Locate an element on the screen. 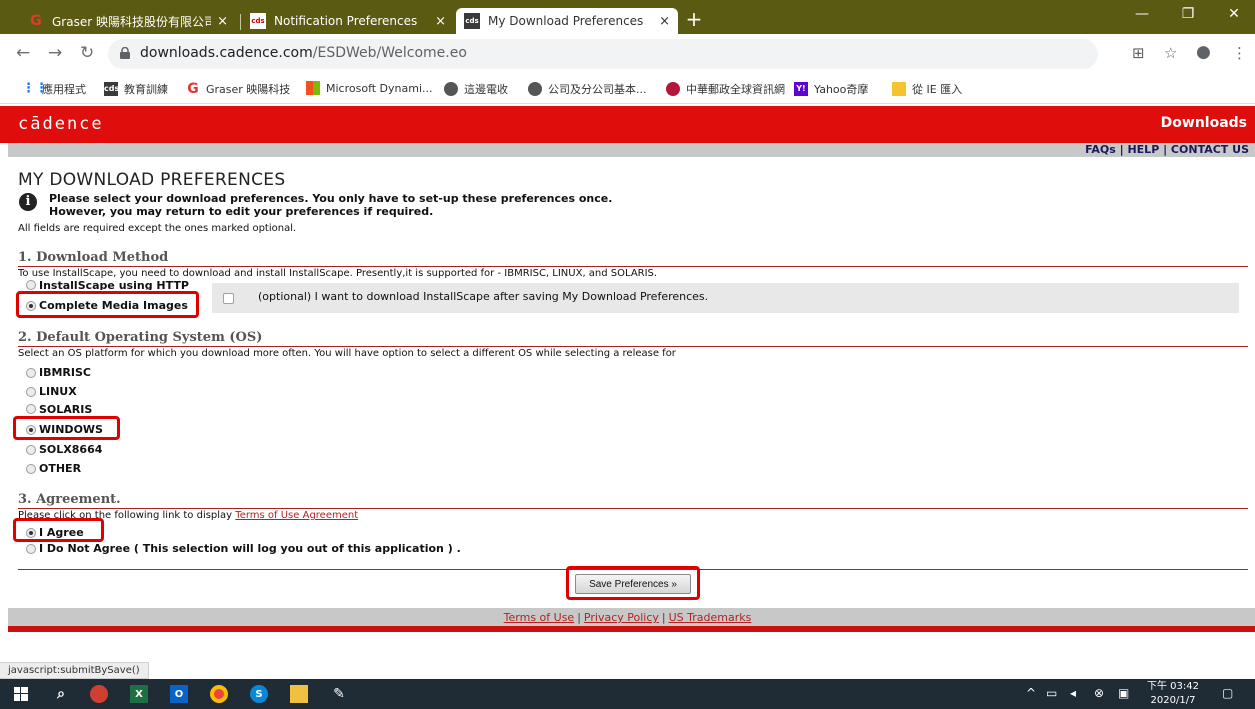 The width and height of the screenshot is (1255, 709). translate-icon: ⊞ is located at coordinates (1138, 53).